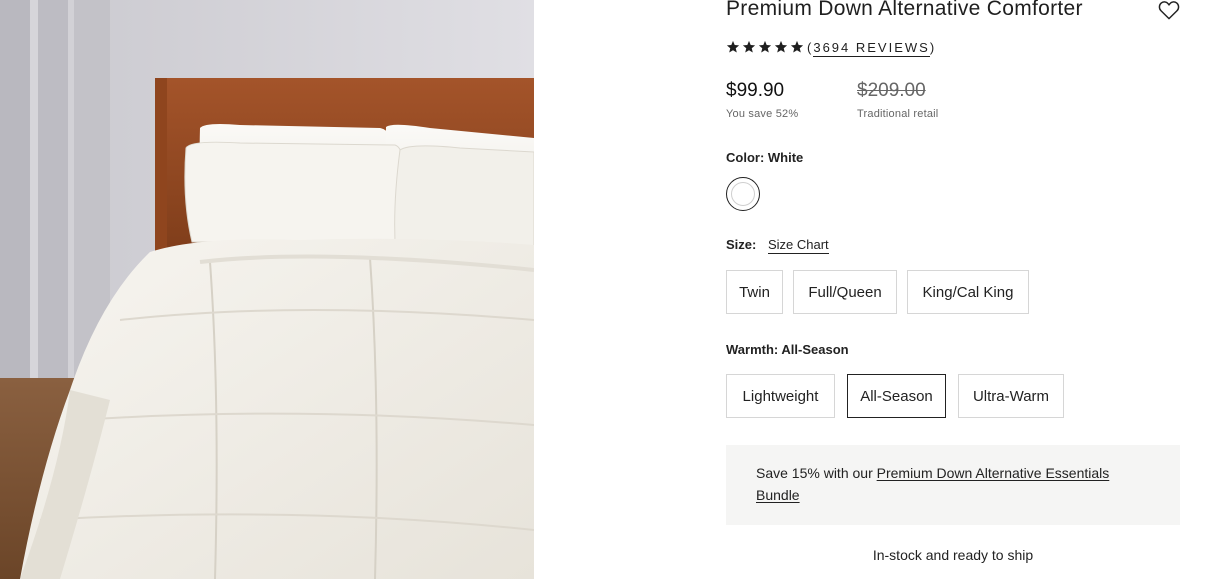  What do you see at coordinates (752, 349) in the screenshot?
I see `warmth-label-text: Warmth:` at bounding box center [752, 349].